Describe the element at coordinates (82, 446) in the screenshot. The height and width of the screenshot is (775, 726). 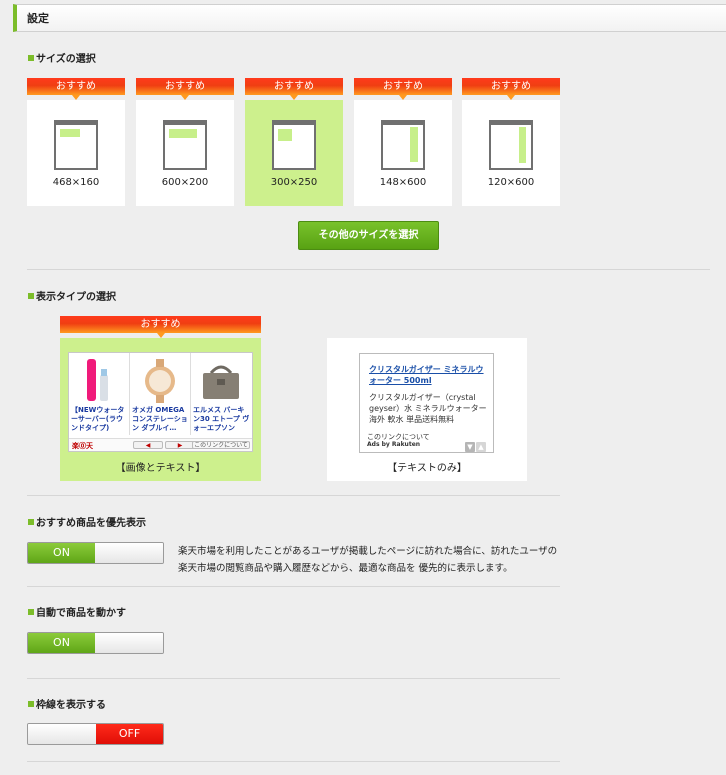
I see `rakuten-logo: 楽⓪天` at that location.